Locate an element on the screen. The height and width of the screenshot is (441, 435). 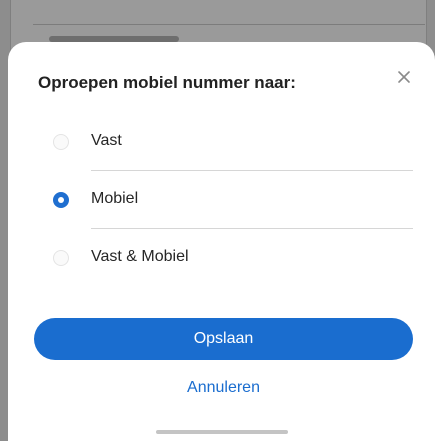
close-icon is located at coordinates (404, 77).